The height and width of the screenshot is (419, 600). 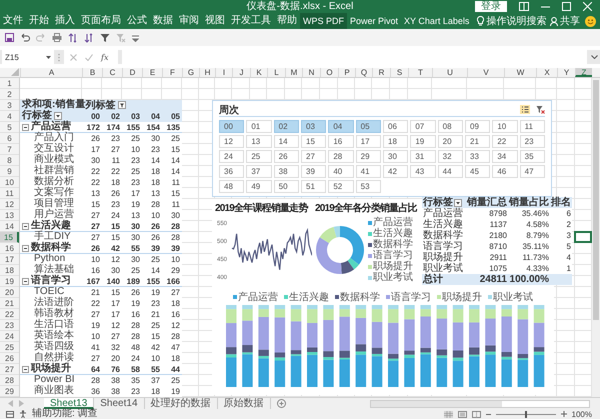 I want to click on customize-toolbar-icon, so click(x=135, y=38).